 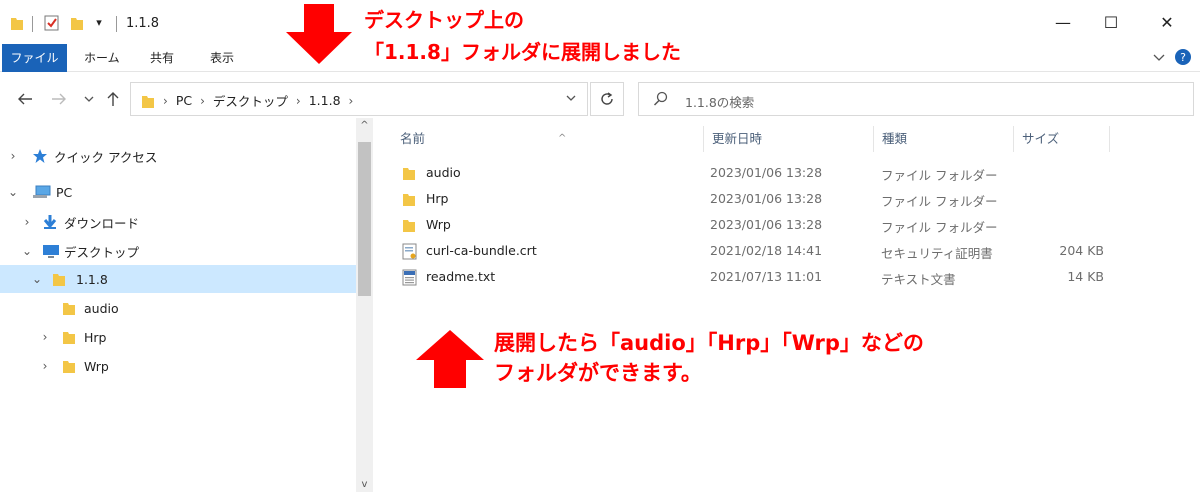 What do you see at coordinates (89, 99) in the screenshot?
I see `recent-locations-button` at bounding box center [89, 99].